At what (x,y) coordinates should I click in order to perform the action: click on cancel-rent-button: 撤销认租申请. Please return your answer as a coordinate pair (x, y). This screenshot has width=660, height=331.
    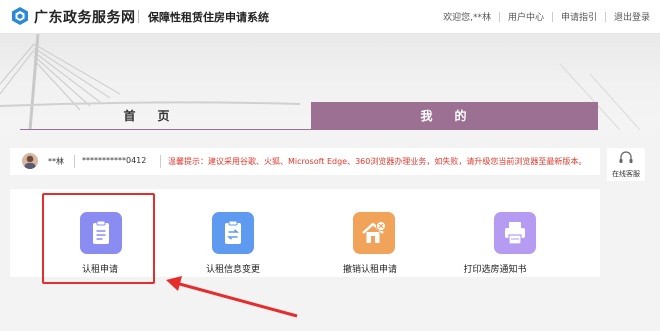
    Looking at the image, I should click on (370, 233).